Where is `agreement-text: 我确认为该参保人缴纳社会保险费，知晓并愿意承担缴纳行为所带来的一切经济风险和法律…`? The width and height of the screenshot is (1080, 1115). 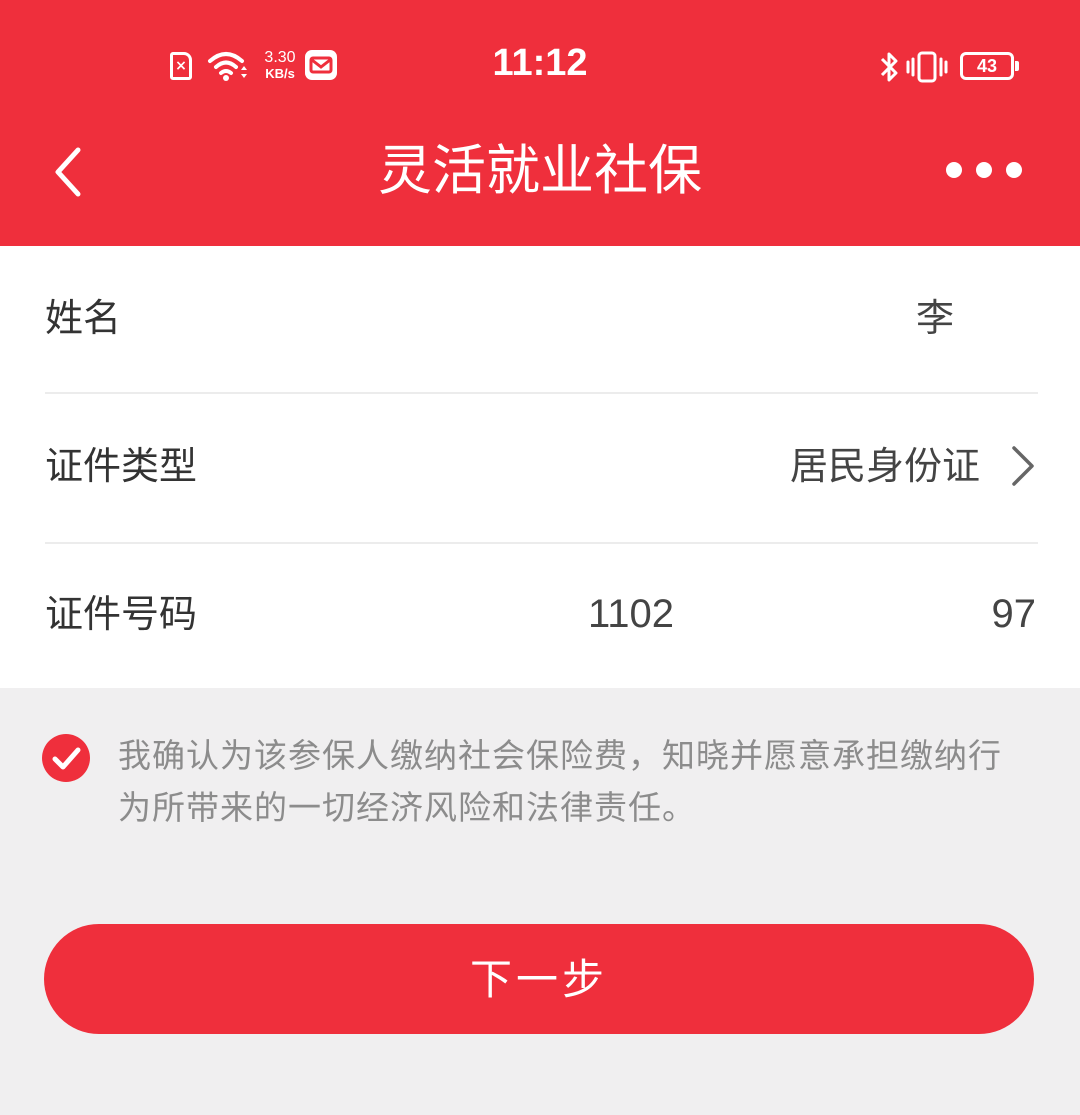 agreement-text: 我确认为该参保人缴纳社会保险费，知晓并愿意承担缴纳行为所带来的一切经济风险和法律… is located at coordinates (560, 781).